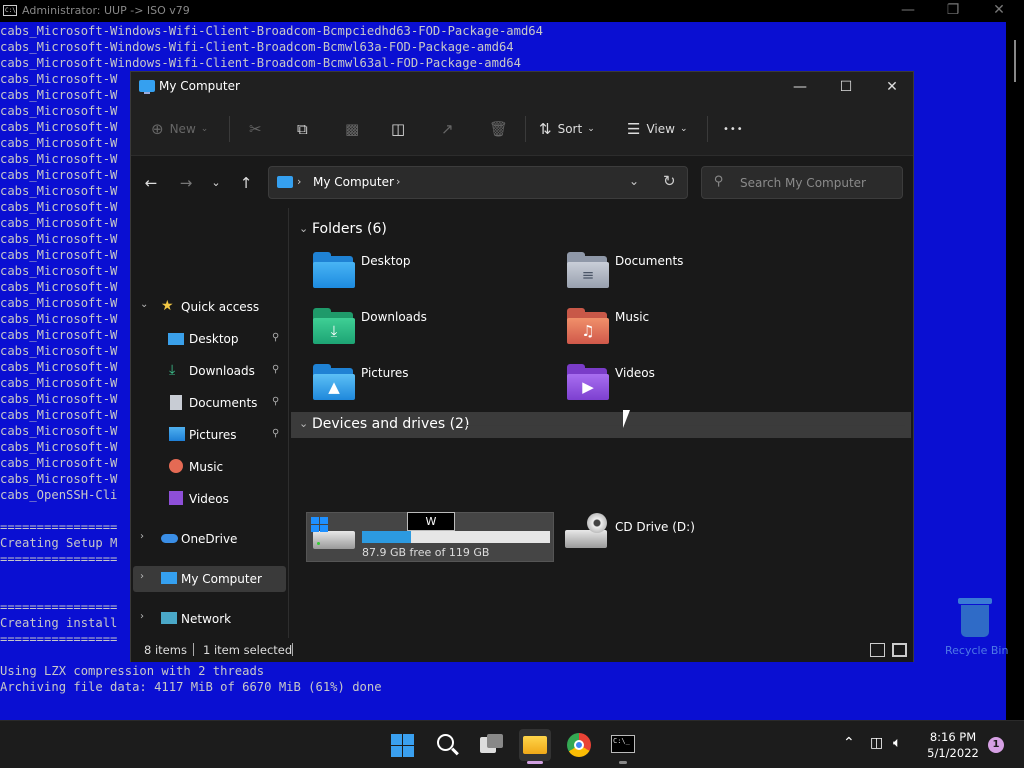 This screenshot has height=768, width=1024. What do you see at coordinates (450, 129) in the screenshot?
I see `share-button: ↗` at bounding box center [450, 129].